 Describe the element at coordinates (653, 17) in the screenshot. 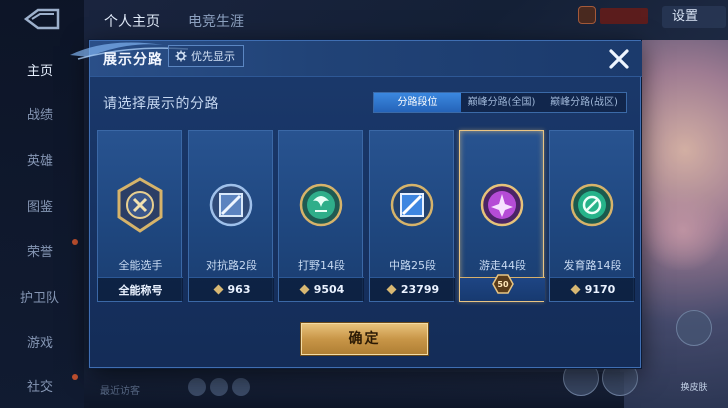

I see `top-right-area: 设置` at that location.